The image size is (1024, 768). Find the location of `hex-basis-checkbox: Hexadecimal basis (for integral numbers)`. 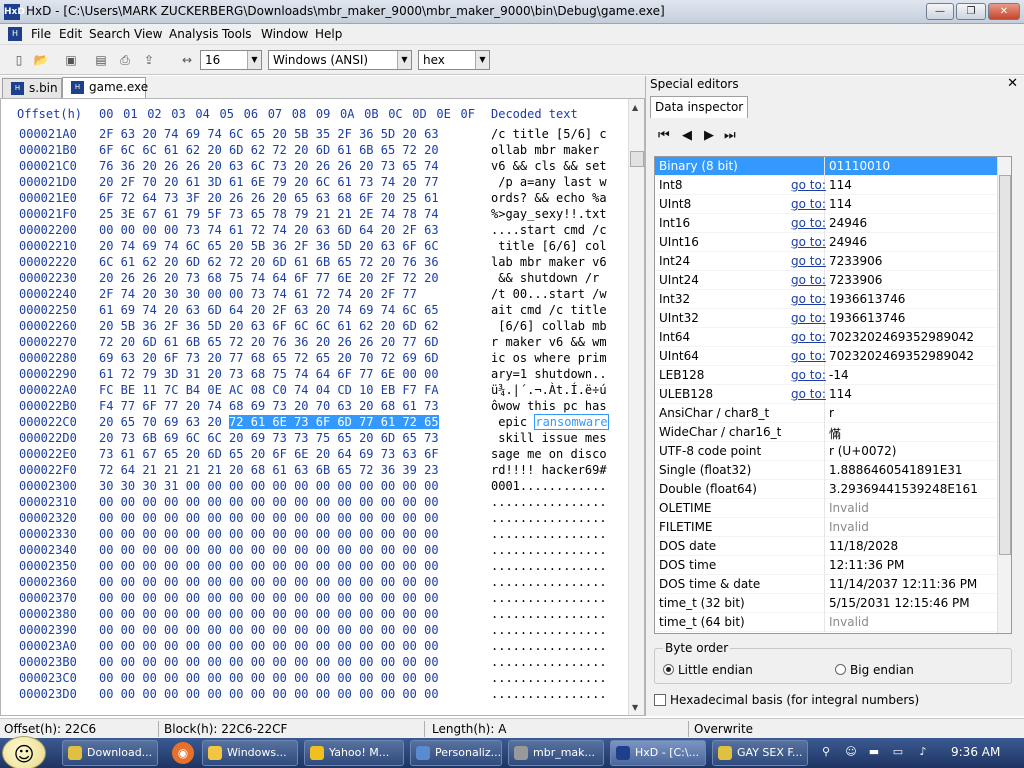

hex-basis-checkbox: Hexadecimal basis (for integral numbers) is located at coordinates (786, 700).